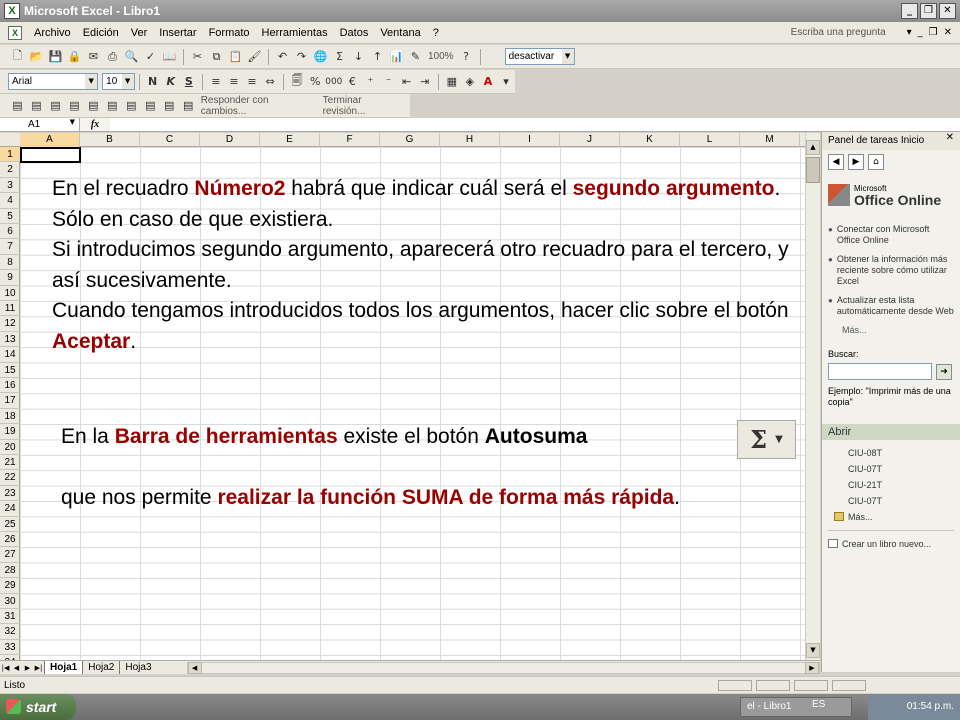 This screenshot has height=720, width=960. I want to click on column-header: J, so click(590, 140).